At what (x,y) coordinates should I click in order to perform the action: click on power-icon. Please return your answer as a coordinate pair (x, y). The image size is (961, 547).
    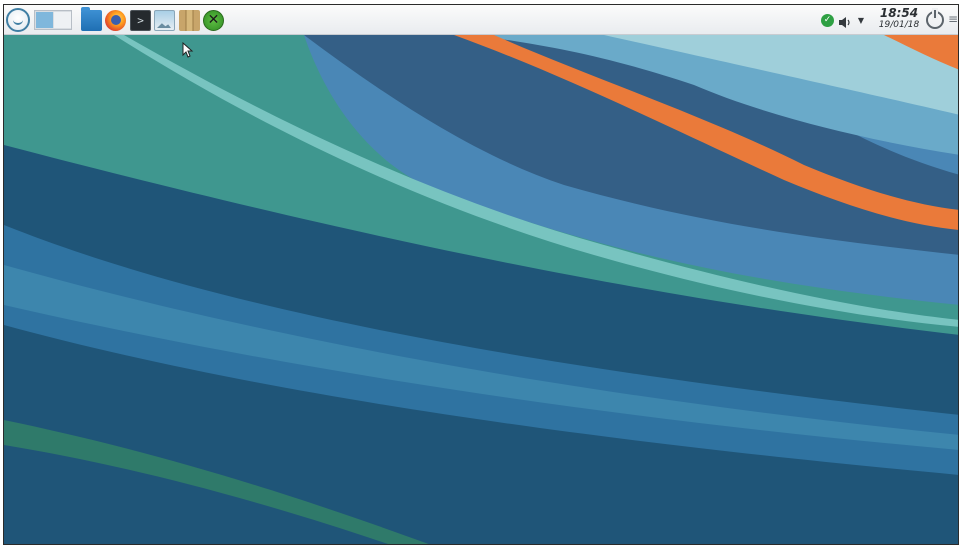
    Looking at the image, I should click on (935, 19).